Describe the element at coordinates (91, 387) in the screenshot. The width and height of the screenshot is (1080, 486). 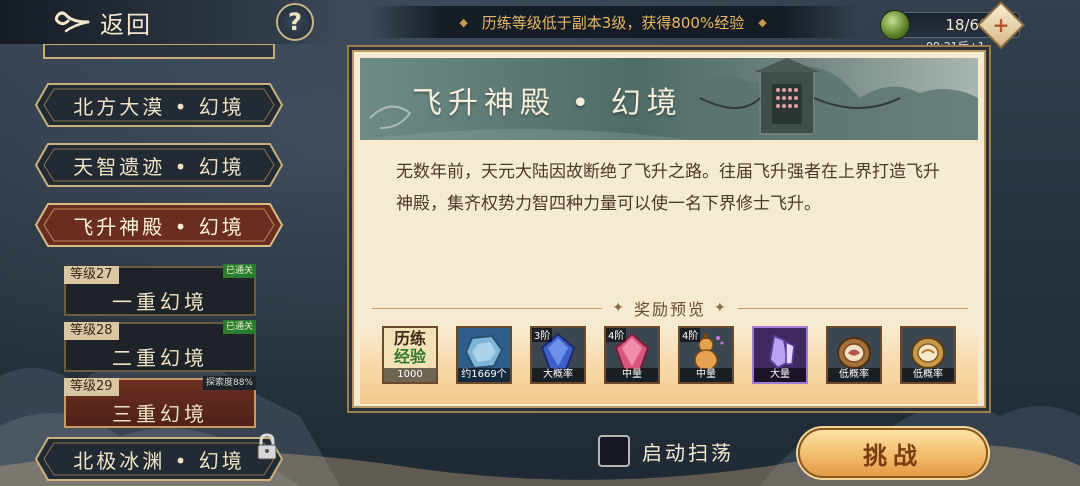
I see `floor-level: 等级29` at that location.